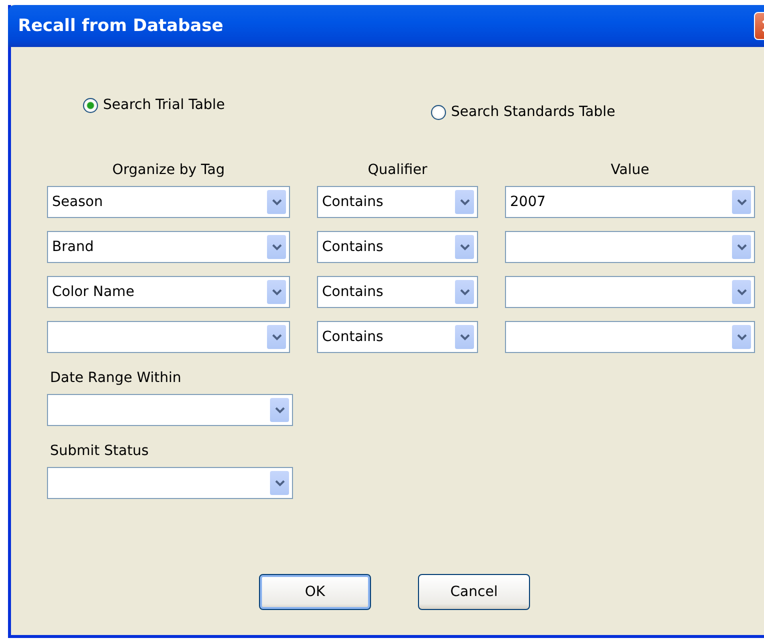 The image size is (764, 641). Describe the element at coordinates (630, 202) in the screenshot. I see `value-dropdown: 2007` at that location.